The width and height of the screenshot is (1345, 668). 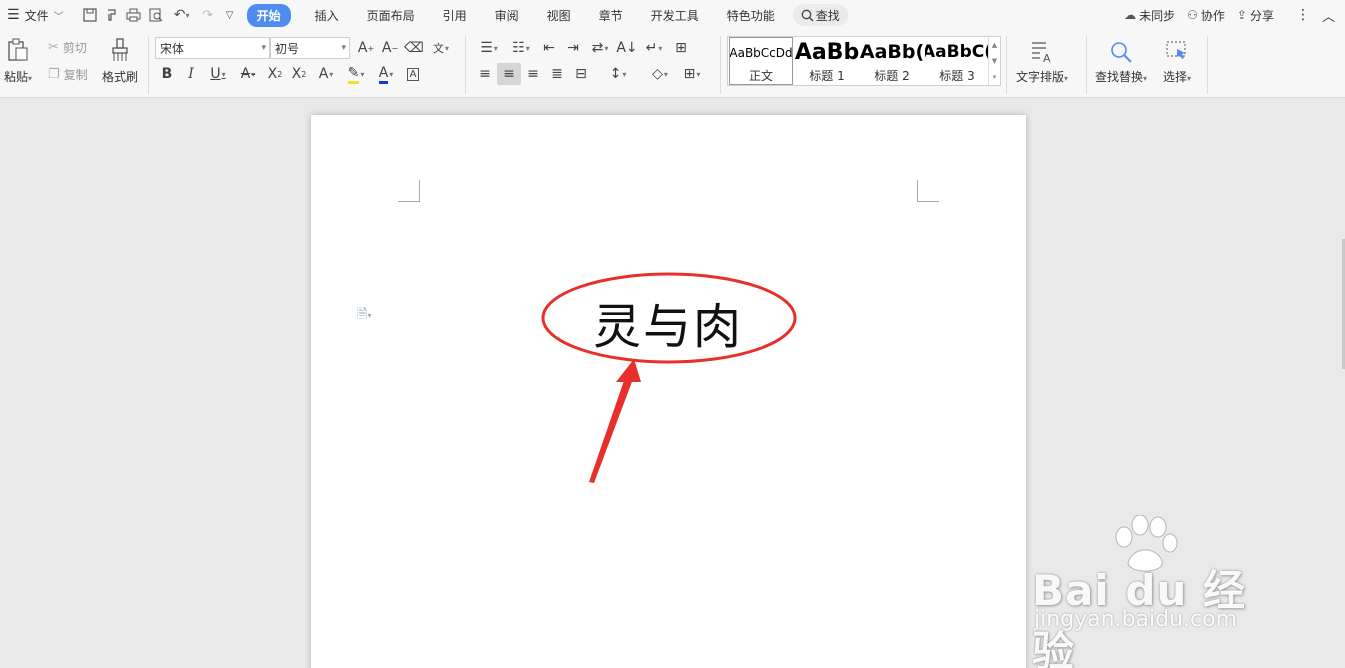 What do you see at coordinates (581, 74) in the screenshot?
I see `distributed-align-icon: ⊟` at bounding box center [581, 74].